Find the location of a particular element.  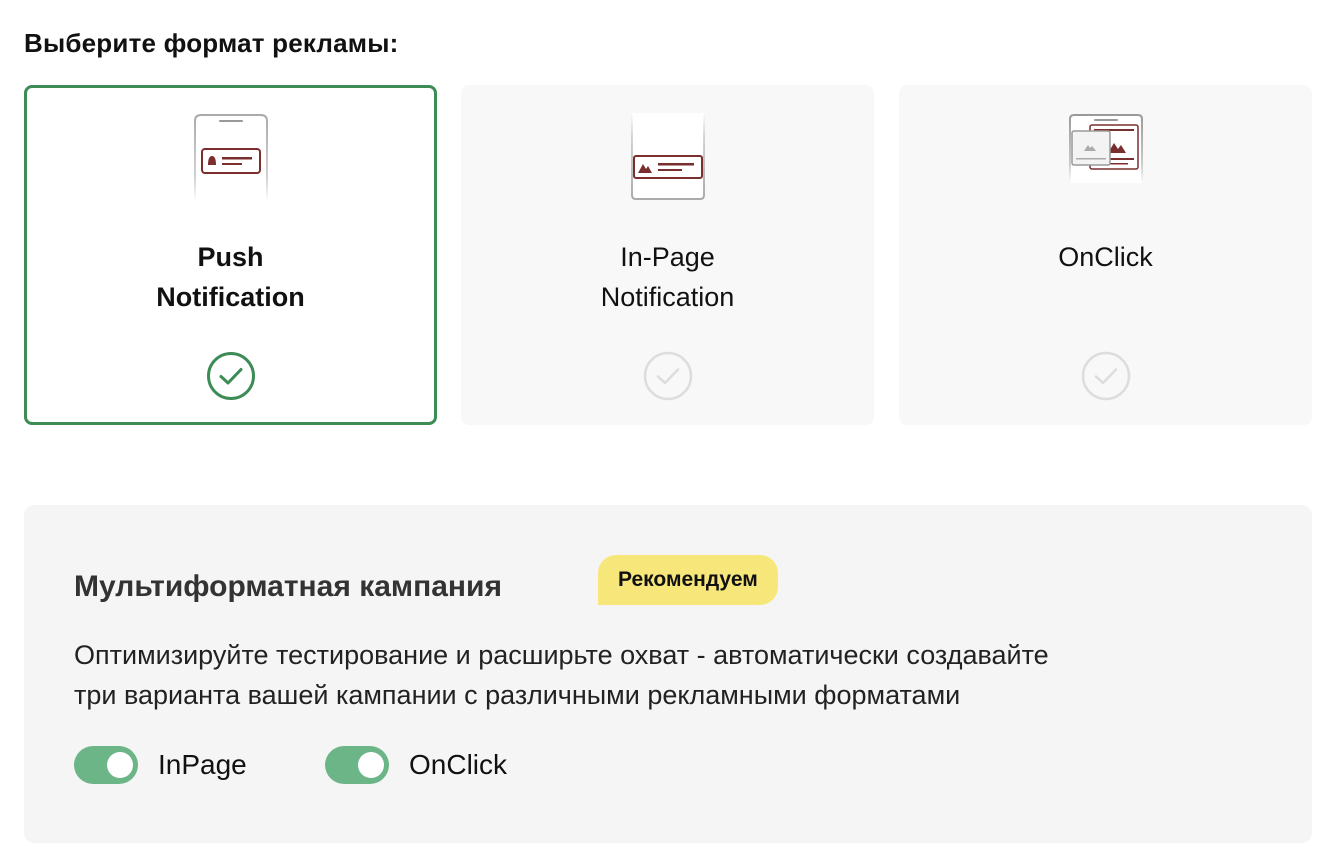

format-label-push: Push Notification is located at coordinates (230, 277).